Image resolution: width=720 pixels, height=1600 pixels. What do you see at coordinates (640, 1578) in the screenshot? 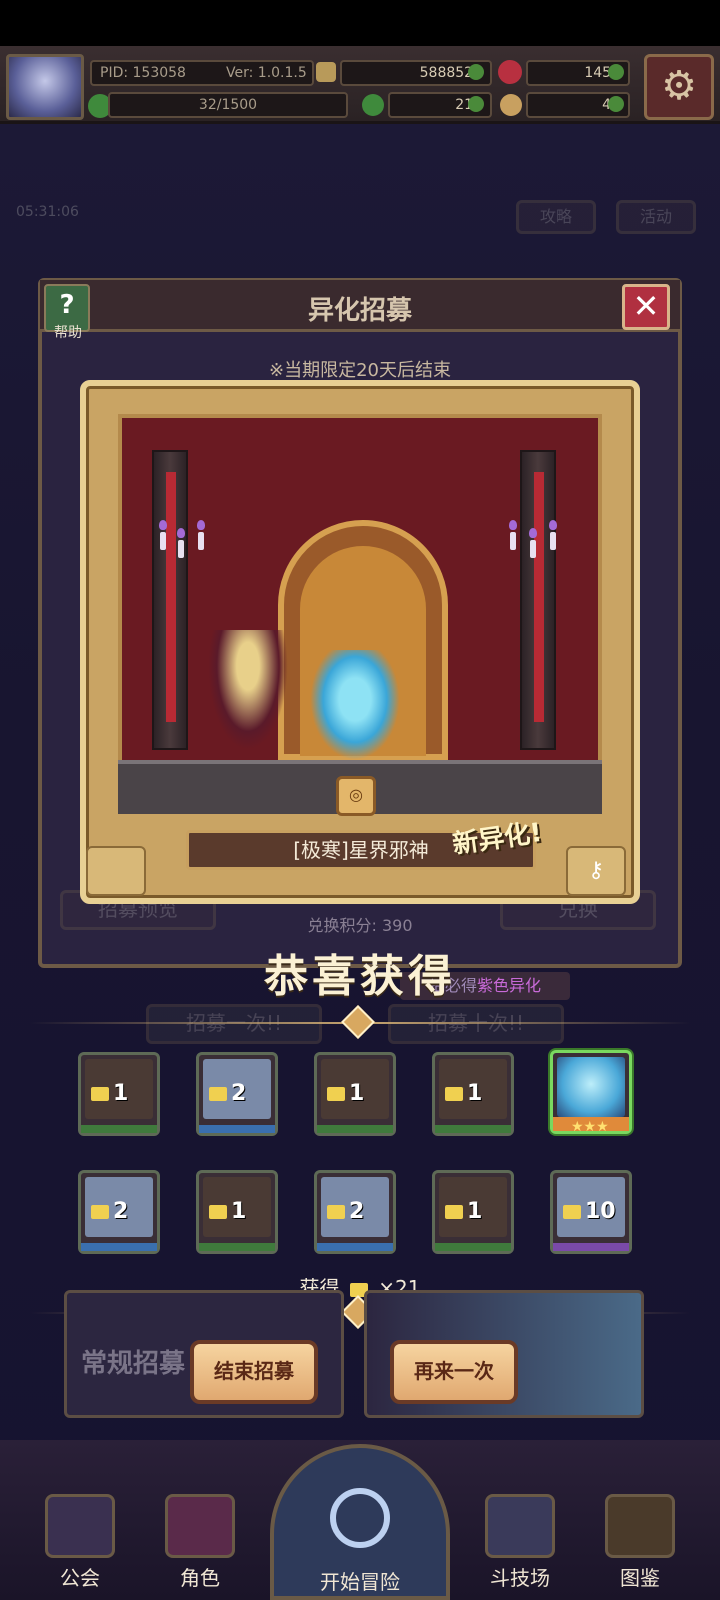
I see `nav-codex-label: 图鉴` at bounding box center [640, 1578].